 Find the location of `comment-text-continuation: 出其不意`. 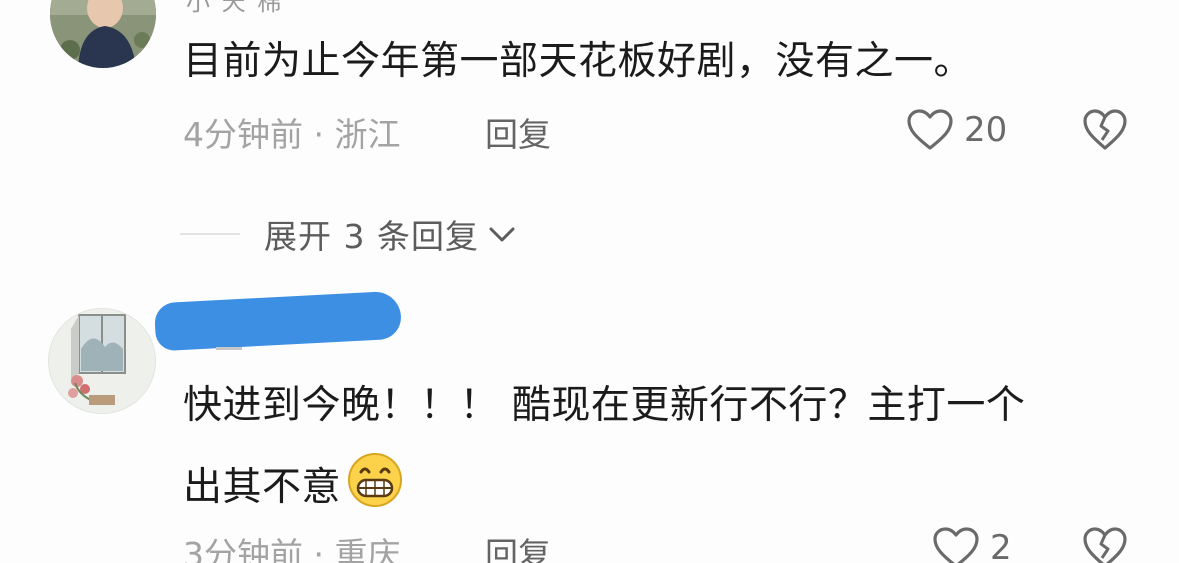

comment-text-continuation: 出其不意 is located at coordinates (262, 487).